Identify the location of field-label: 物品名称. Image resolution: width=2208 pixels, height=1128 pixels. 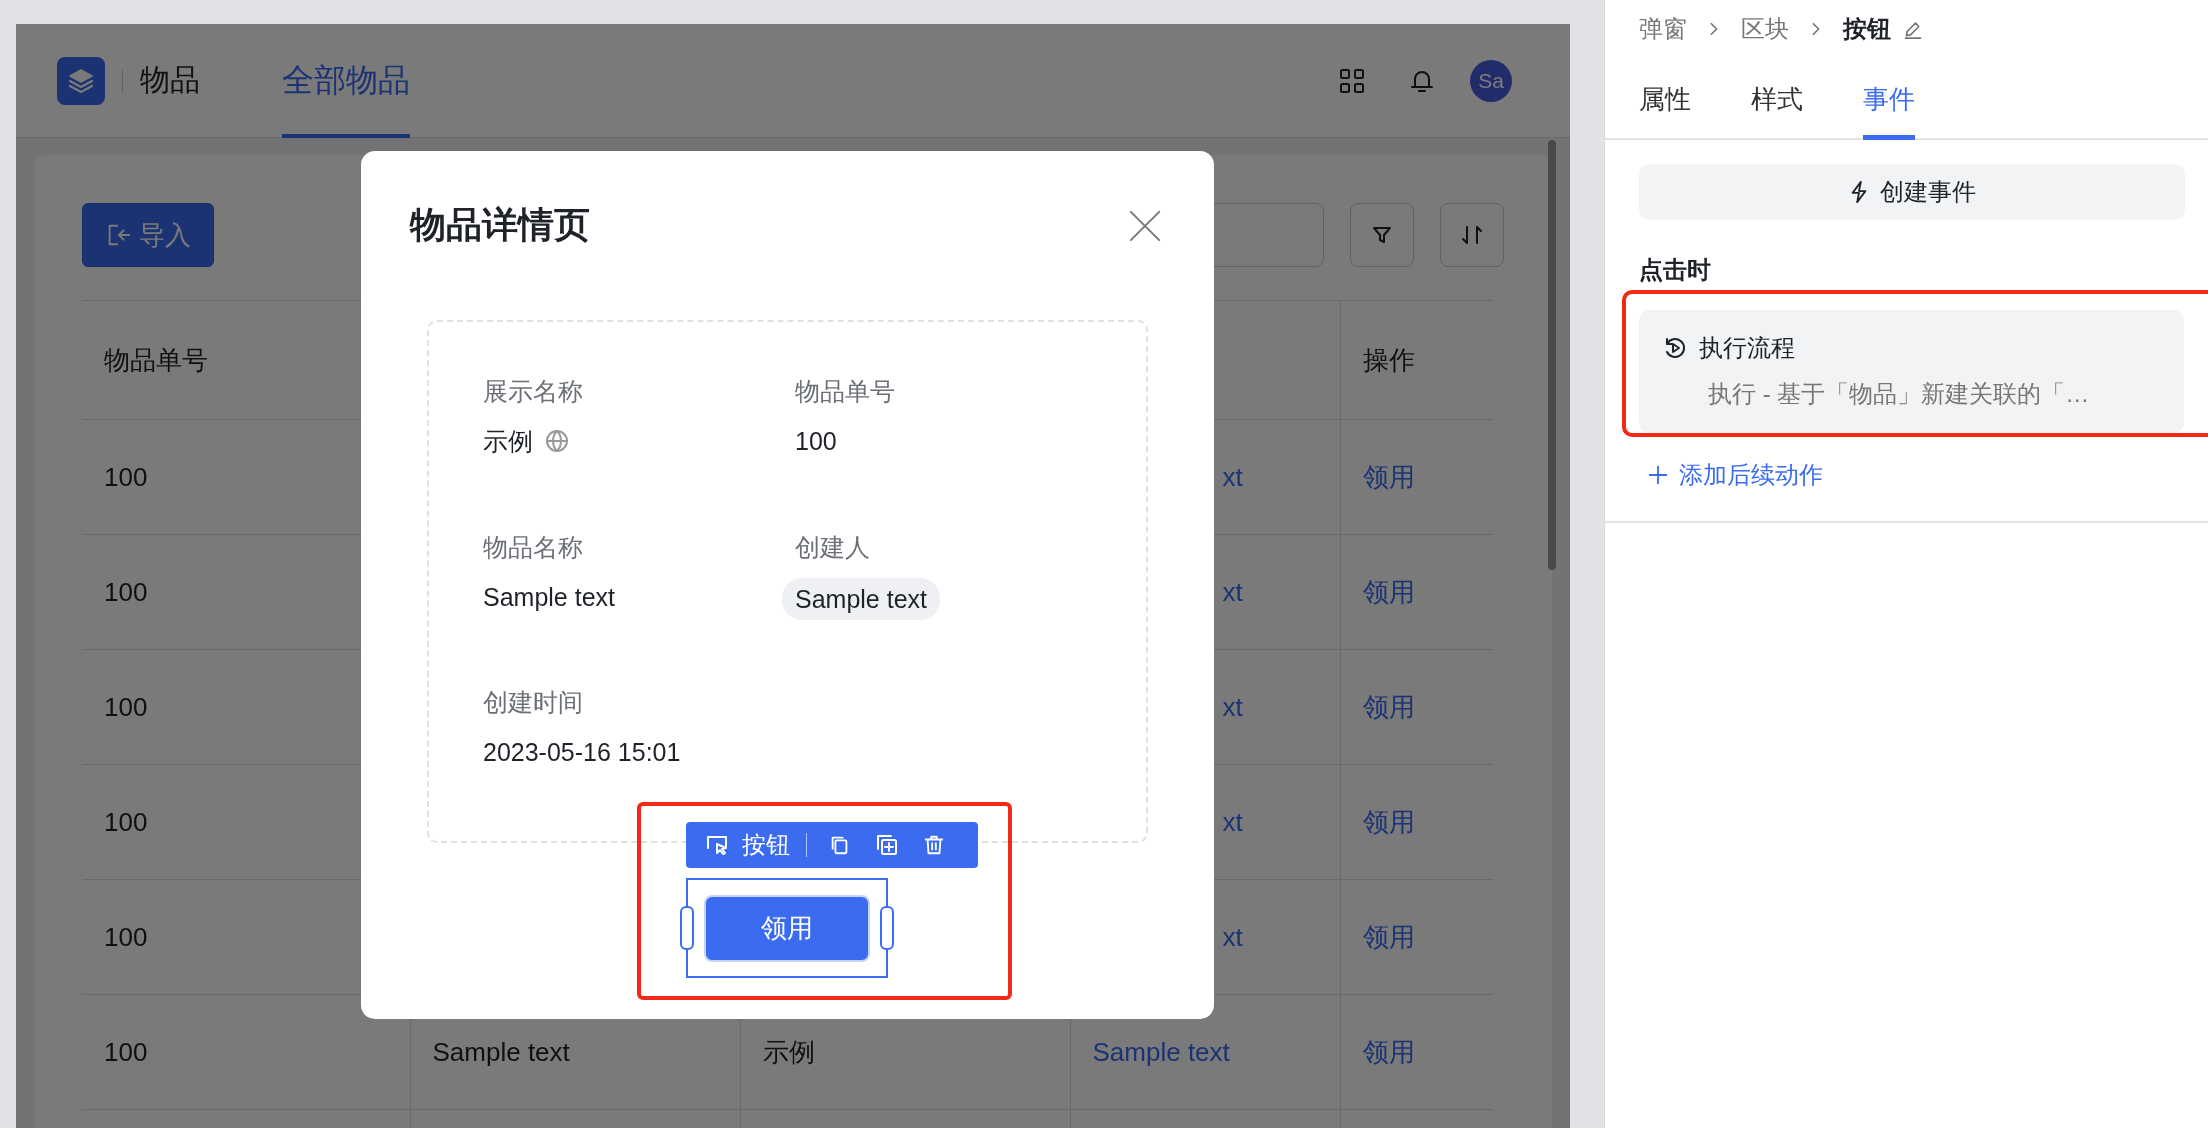
(533, 547).